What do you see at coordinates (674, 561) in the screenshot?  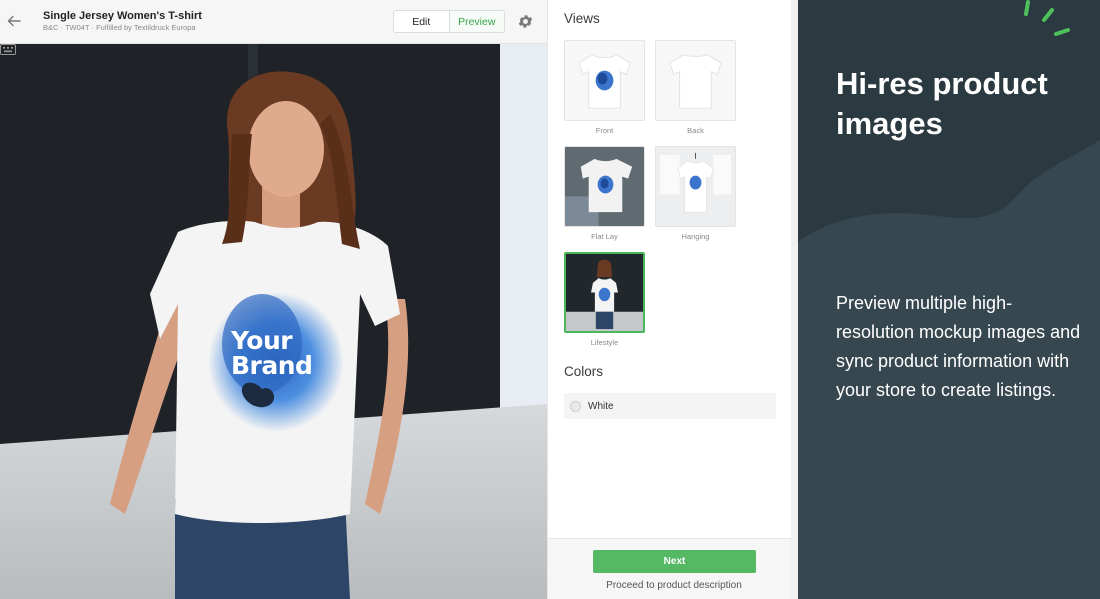 I see `next-button: Next` at bounding box center [674, 561].